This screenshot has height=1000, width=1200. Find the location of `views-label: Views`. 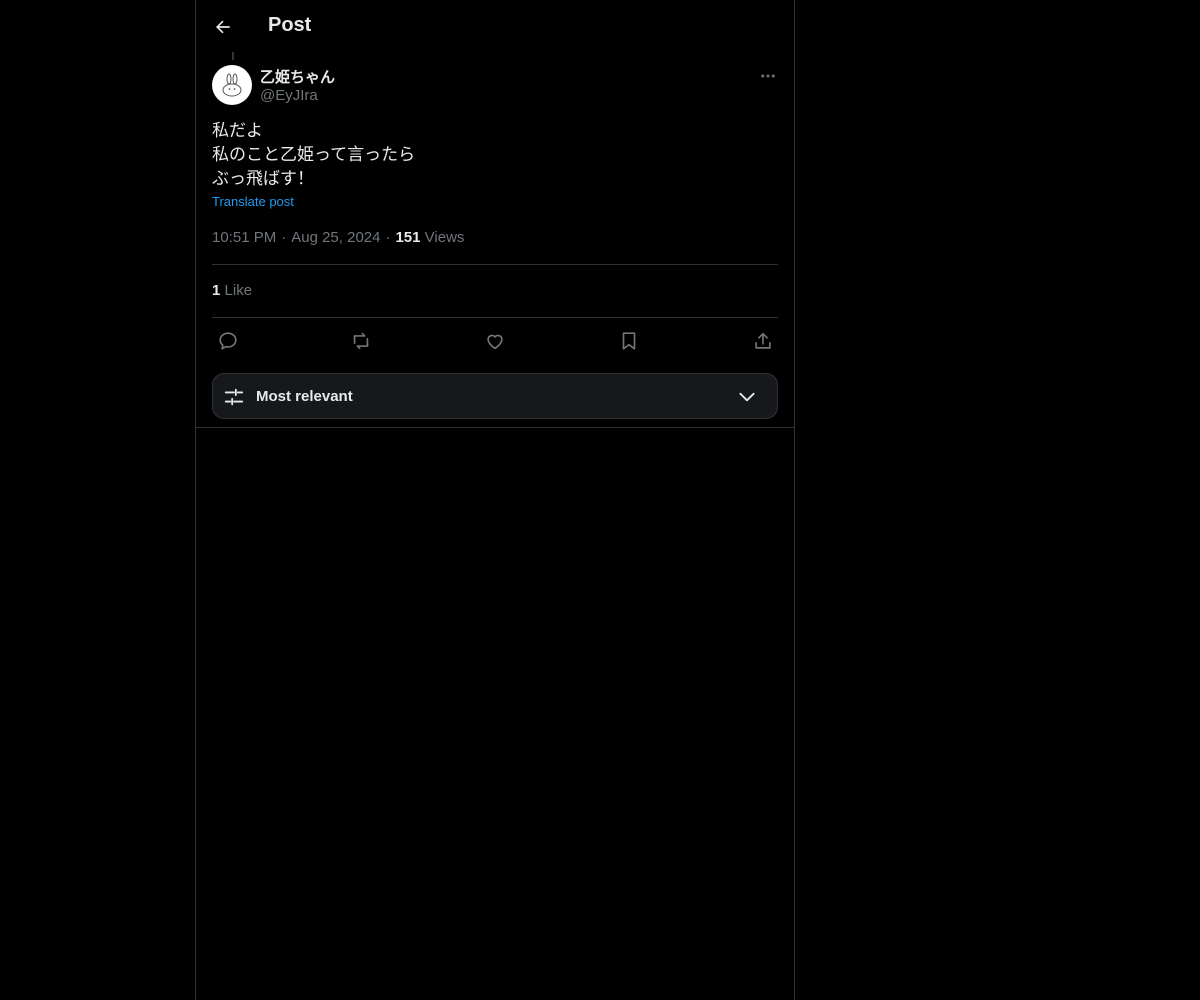

views-label: Views is located at coordinates (444, 237).